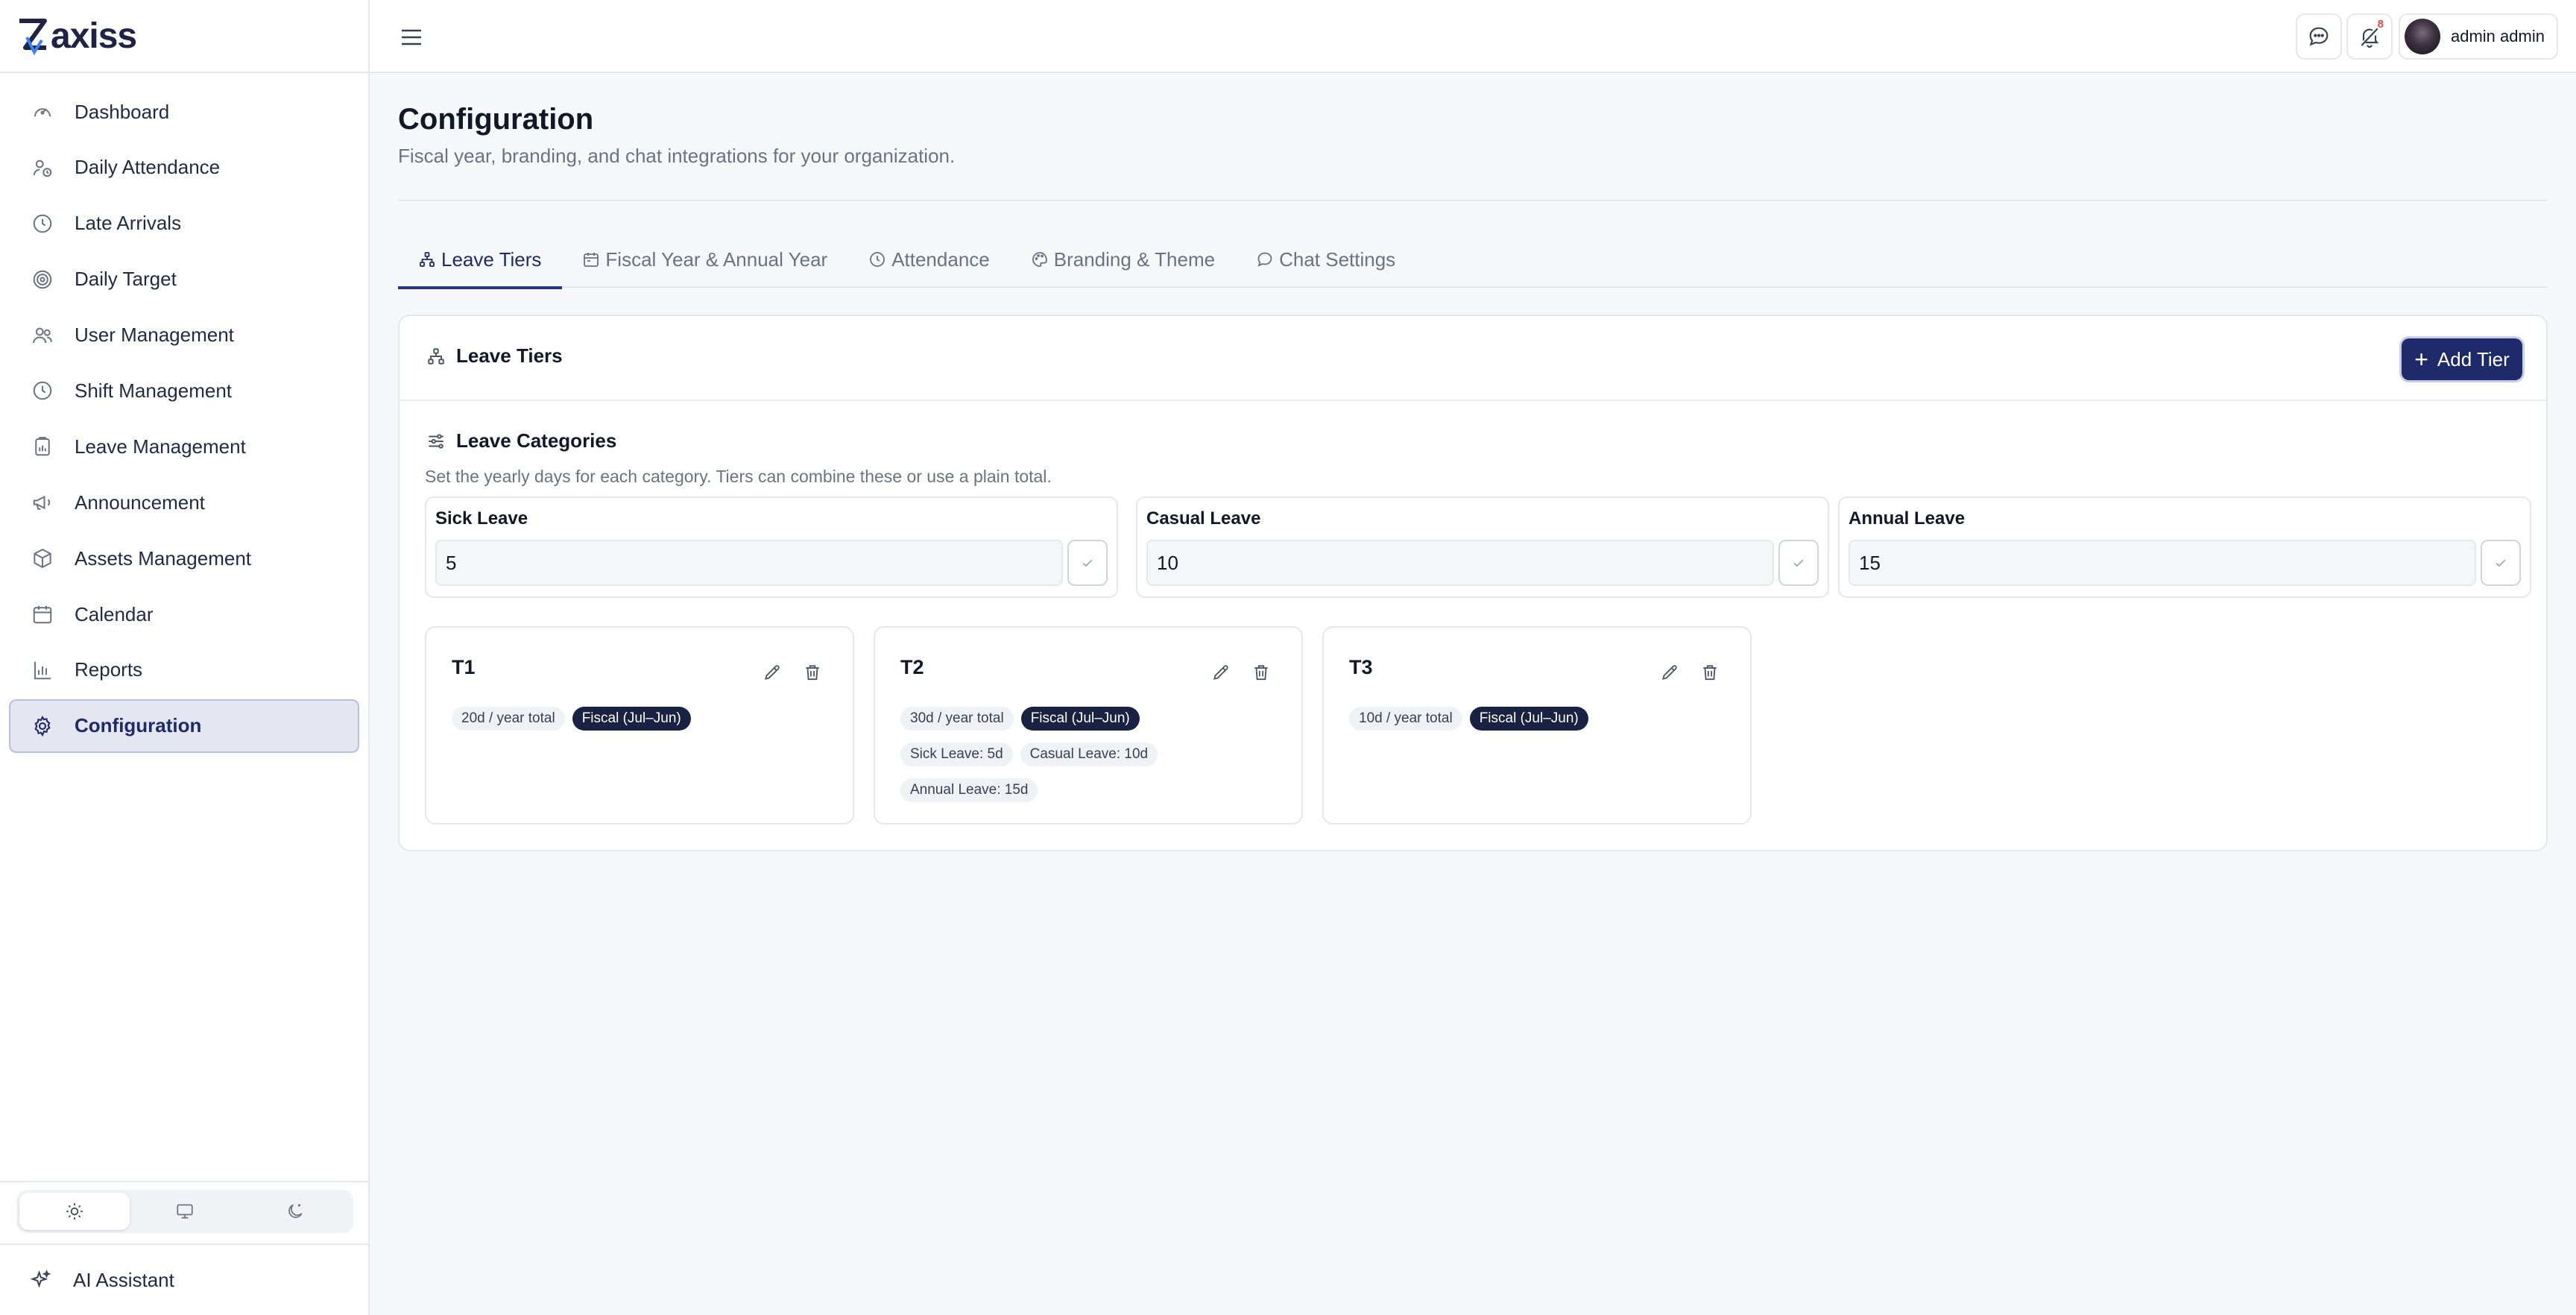 The width and height of the screenshot is (2576, 1315). I want to click on leave-categories-title-text: Leave Categories, so click(536, 441).